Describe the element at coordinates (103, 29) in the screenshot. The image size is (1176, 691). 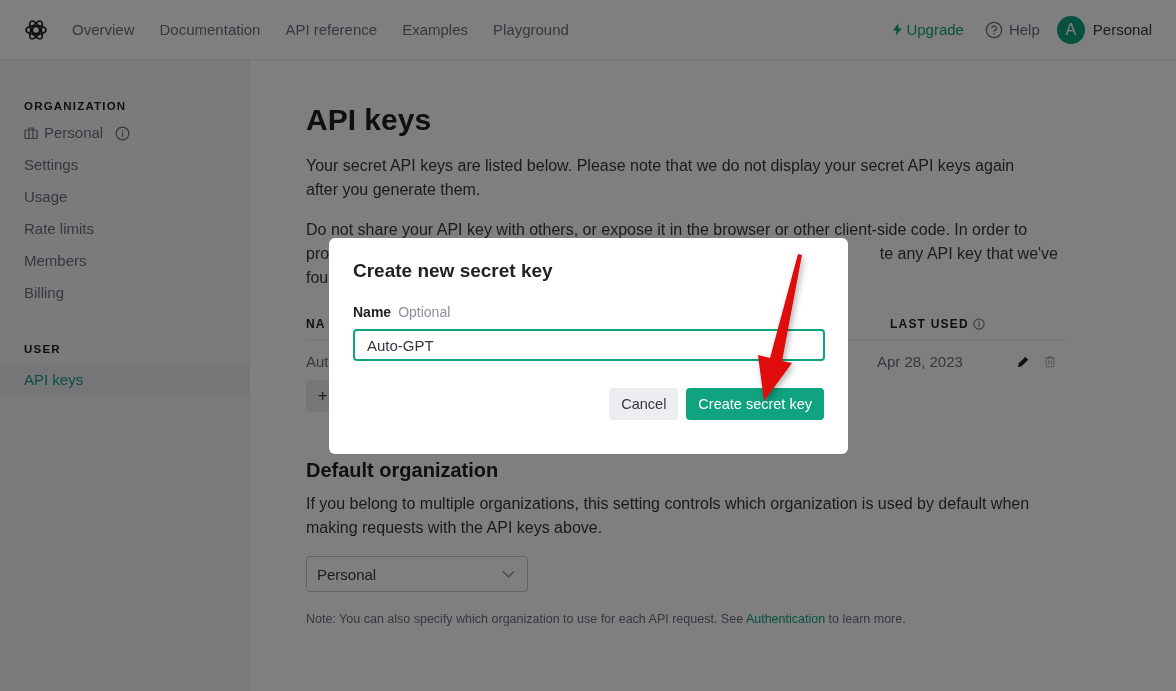
I see `nav-link: Overview` at that location.